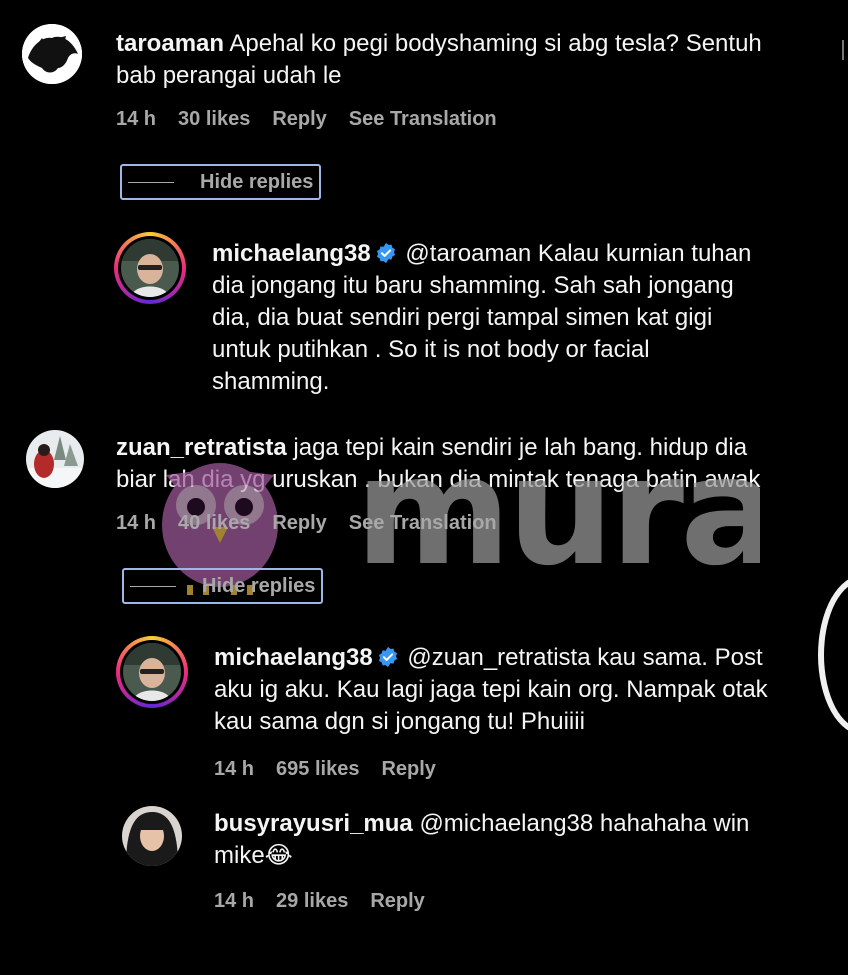 The image size is (848, 975). I want to click on avatar-busyrayusri-mua, so click(152, 836).